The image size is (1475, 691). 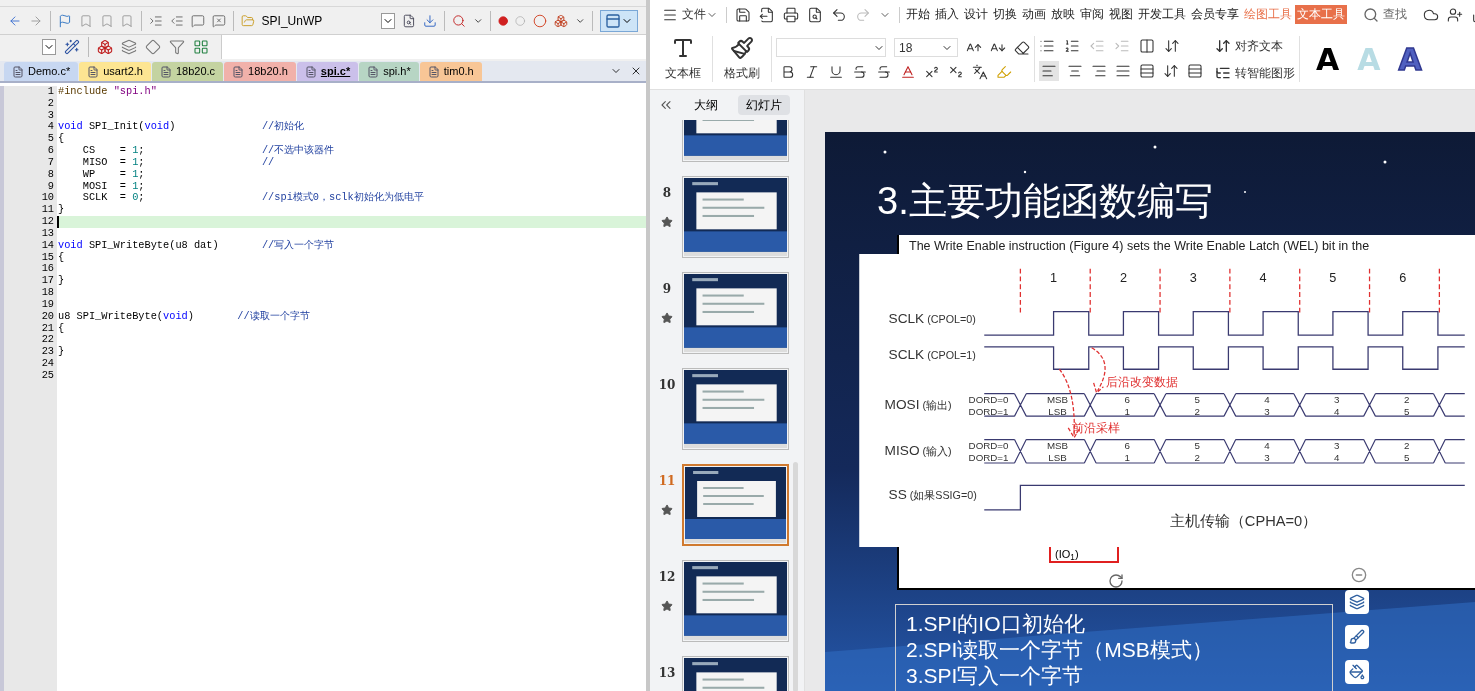 What do you see at coordinates (1045, 201) in the screenshot?
I see `slide-title: 3.主要功能函数编写` at bounding box center [1045, 201].